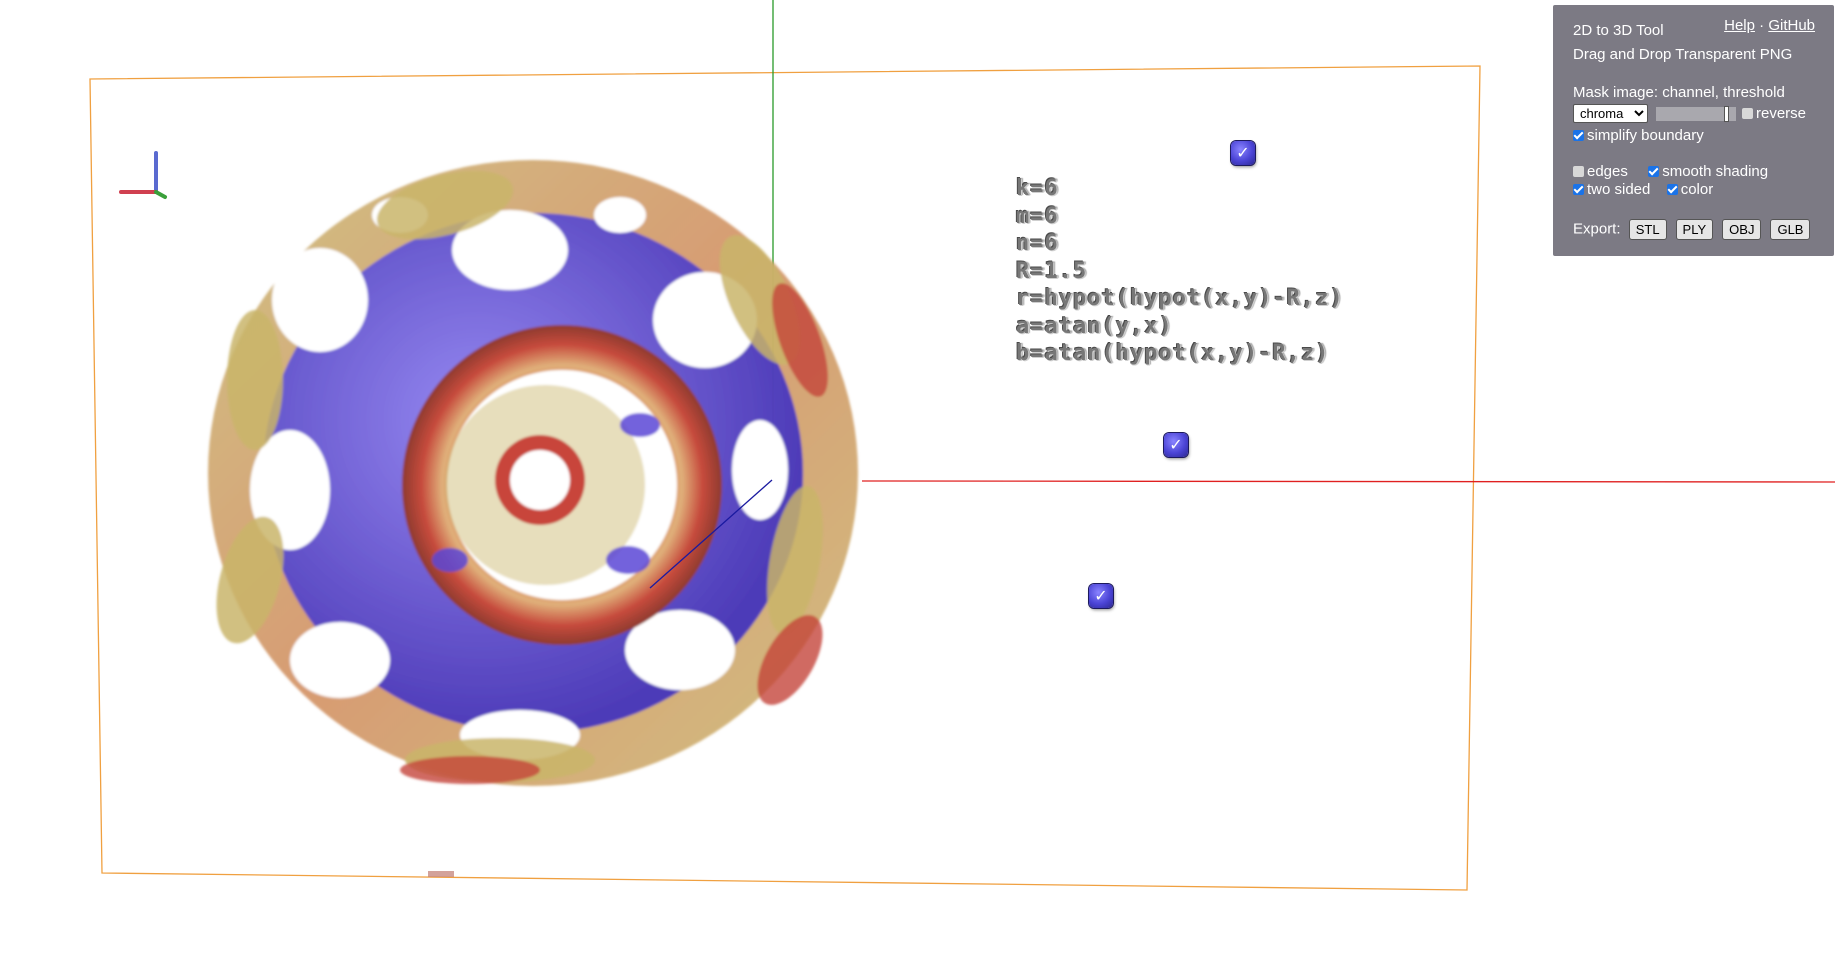 This screenshot has width=1839, height=955. I want to click on reverse-label: reverse, so click(1781, 113).